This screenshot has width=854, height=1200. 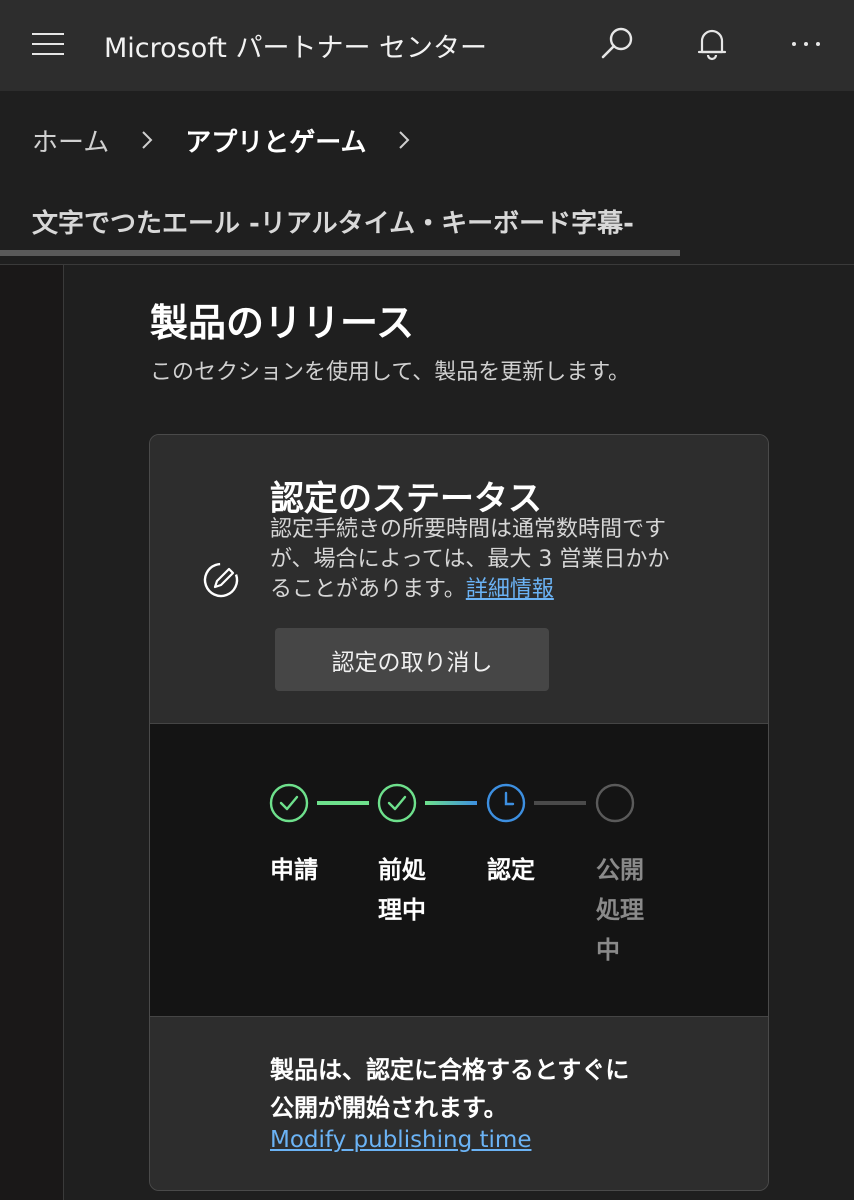 I want to click on bell-icon, so click(x=712, y=44).